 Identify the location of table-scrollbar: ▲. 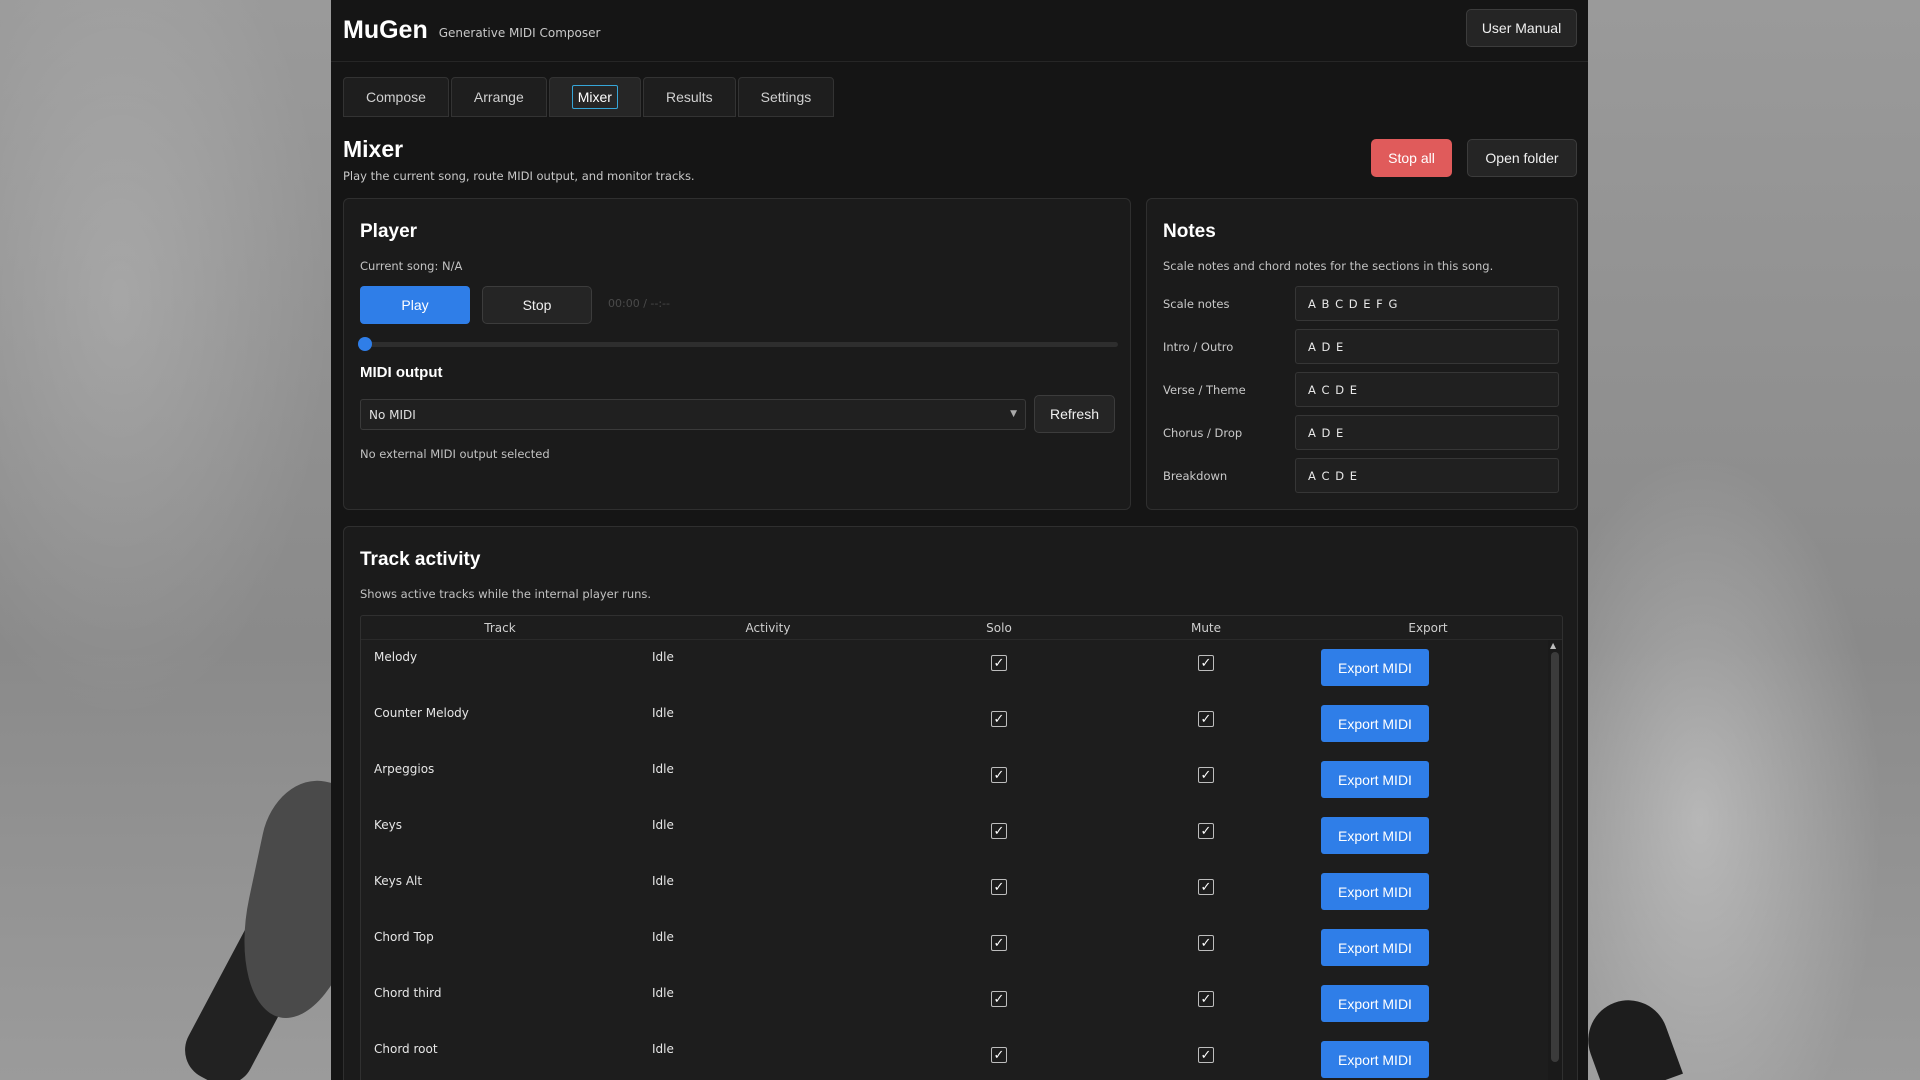
(1555, 860).